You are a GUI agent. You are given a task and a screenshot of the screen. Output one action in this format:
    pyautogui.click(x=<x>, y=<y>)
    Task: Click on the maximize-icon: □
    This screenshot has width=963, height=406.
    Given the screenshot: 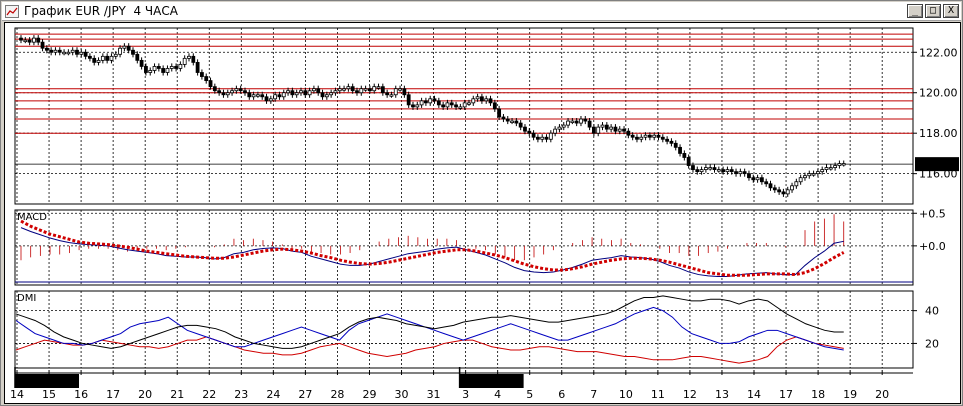 What is the action you would take?
    pyautogui.click(x=933, y=10)
    